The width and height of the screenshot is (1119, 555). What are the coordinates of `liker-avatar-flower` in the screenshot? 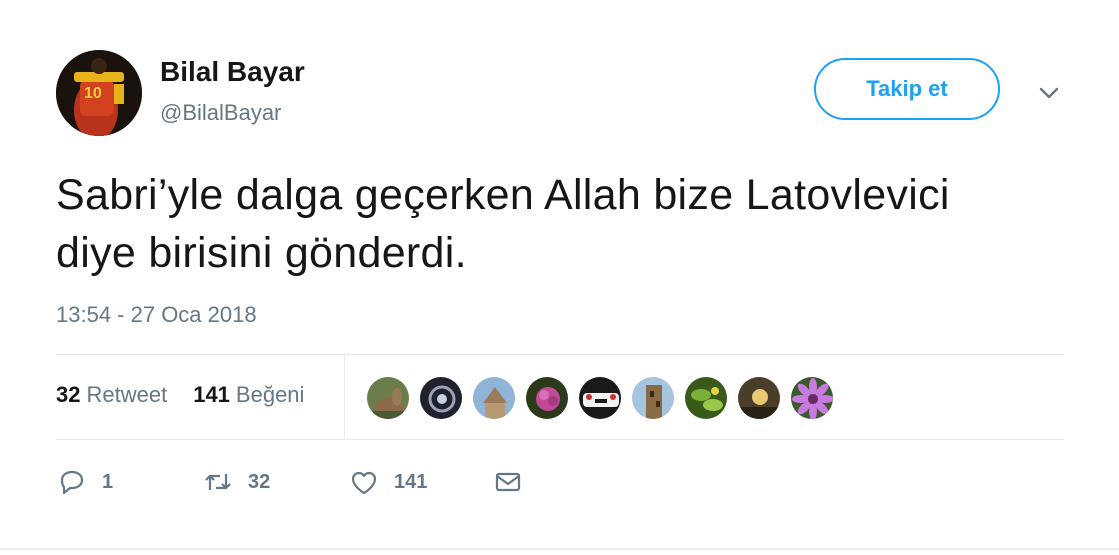 It's located at (547, 398).